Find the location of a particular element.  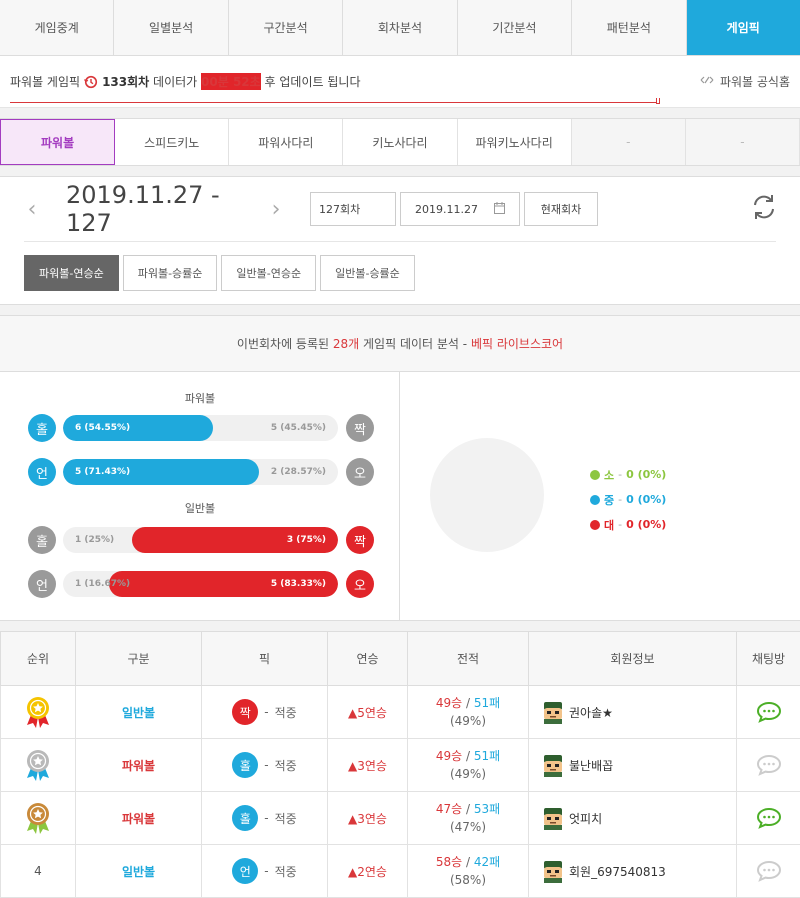

tab-round: 회차분석 is located at coordinates (400, 27).